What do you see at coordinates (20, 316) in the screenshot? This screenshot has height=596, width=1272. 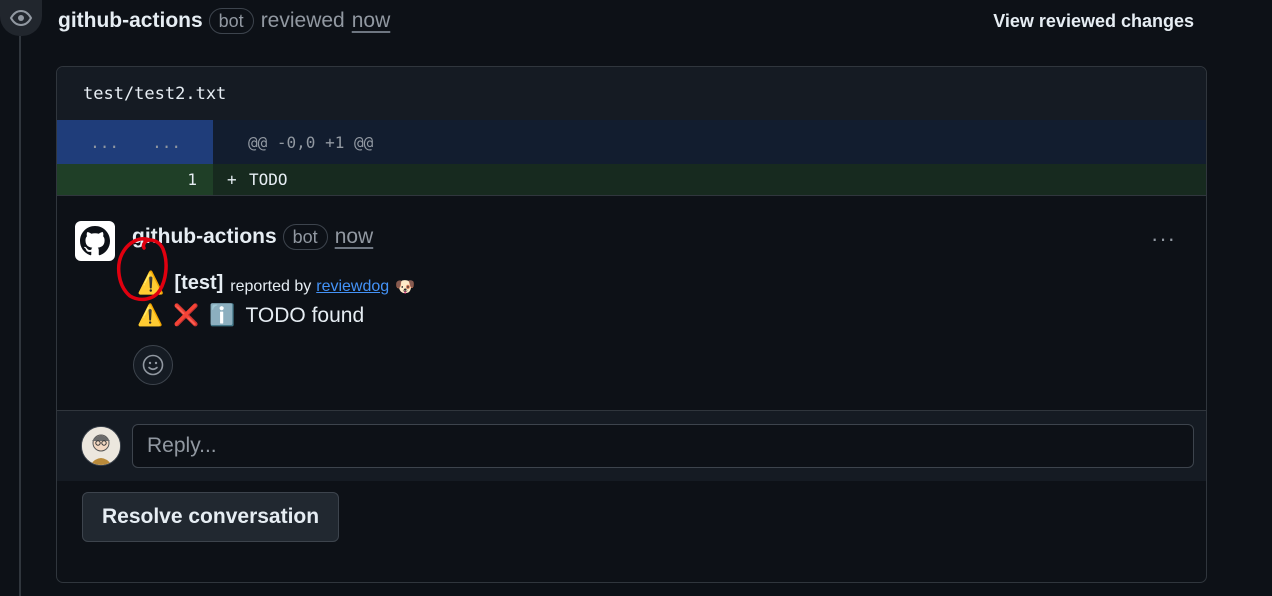 I see `timeline-line` at bounding box center [20, 316].